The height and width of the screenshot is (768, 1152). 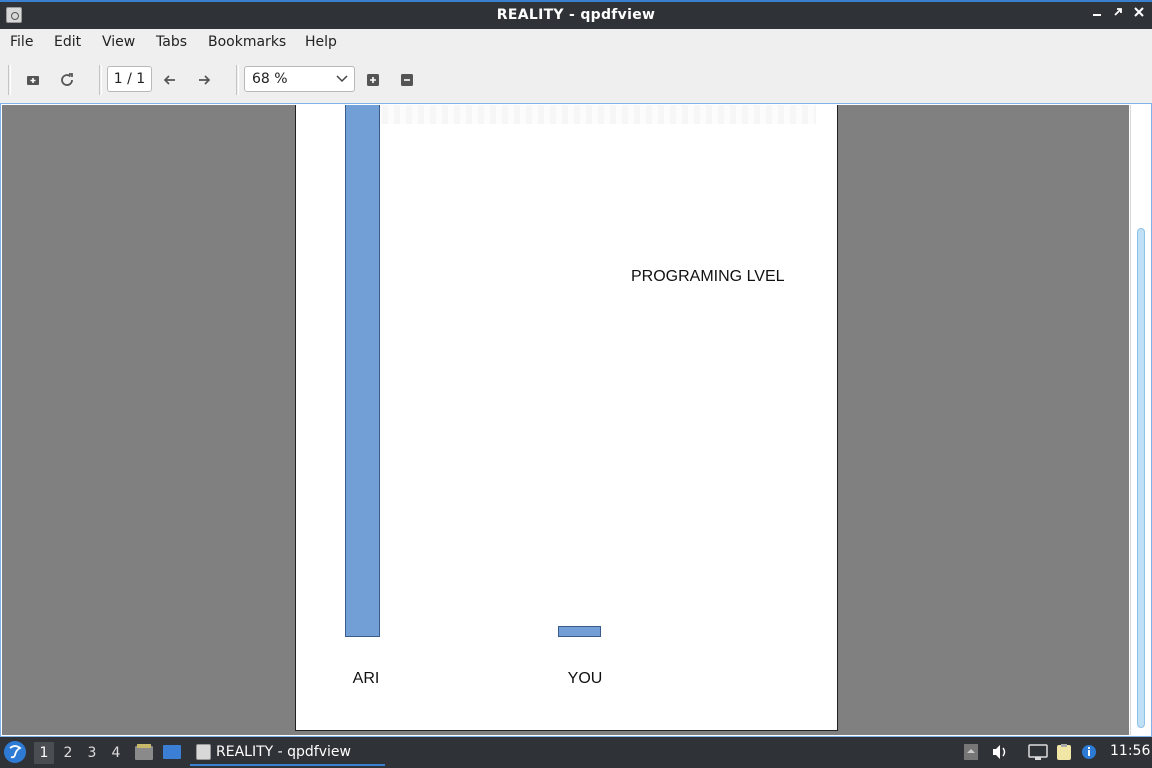 I want to click on page-number-field: 1 / 1, so click(x=129, y=79).